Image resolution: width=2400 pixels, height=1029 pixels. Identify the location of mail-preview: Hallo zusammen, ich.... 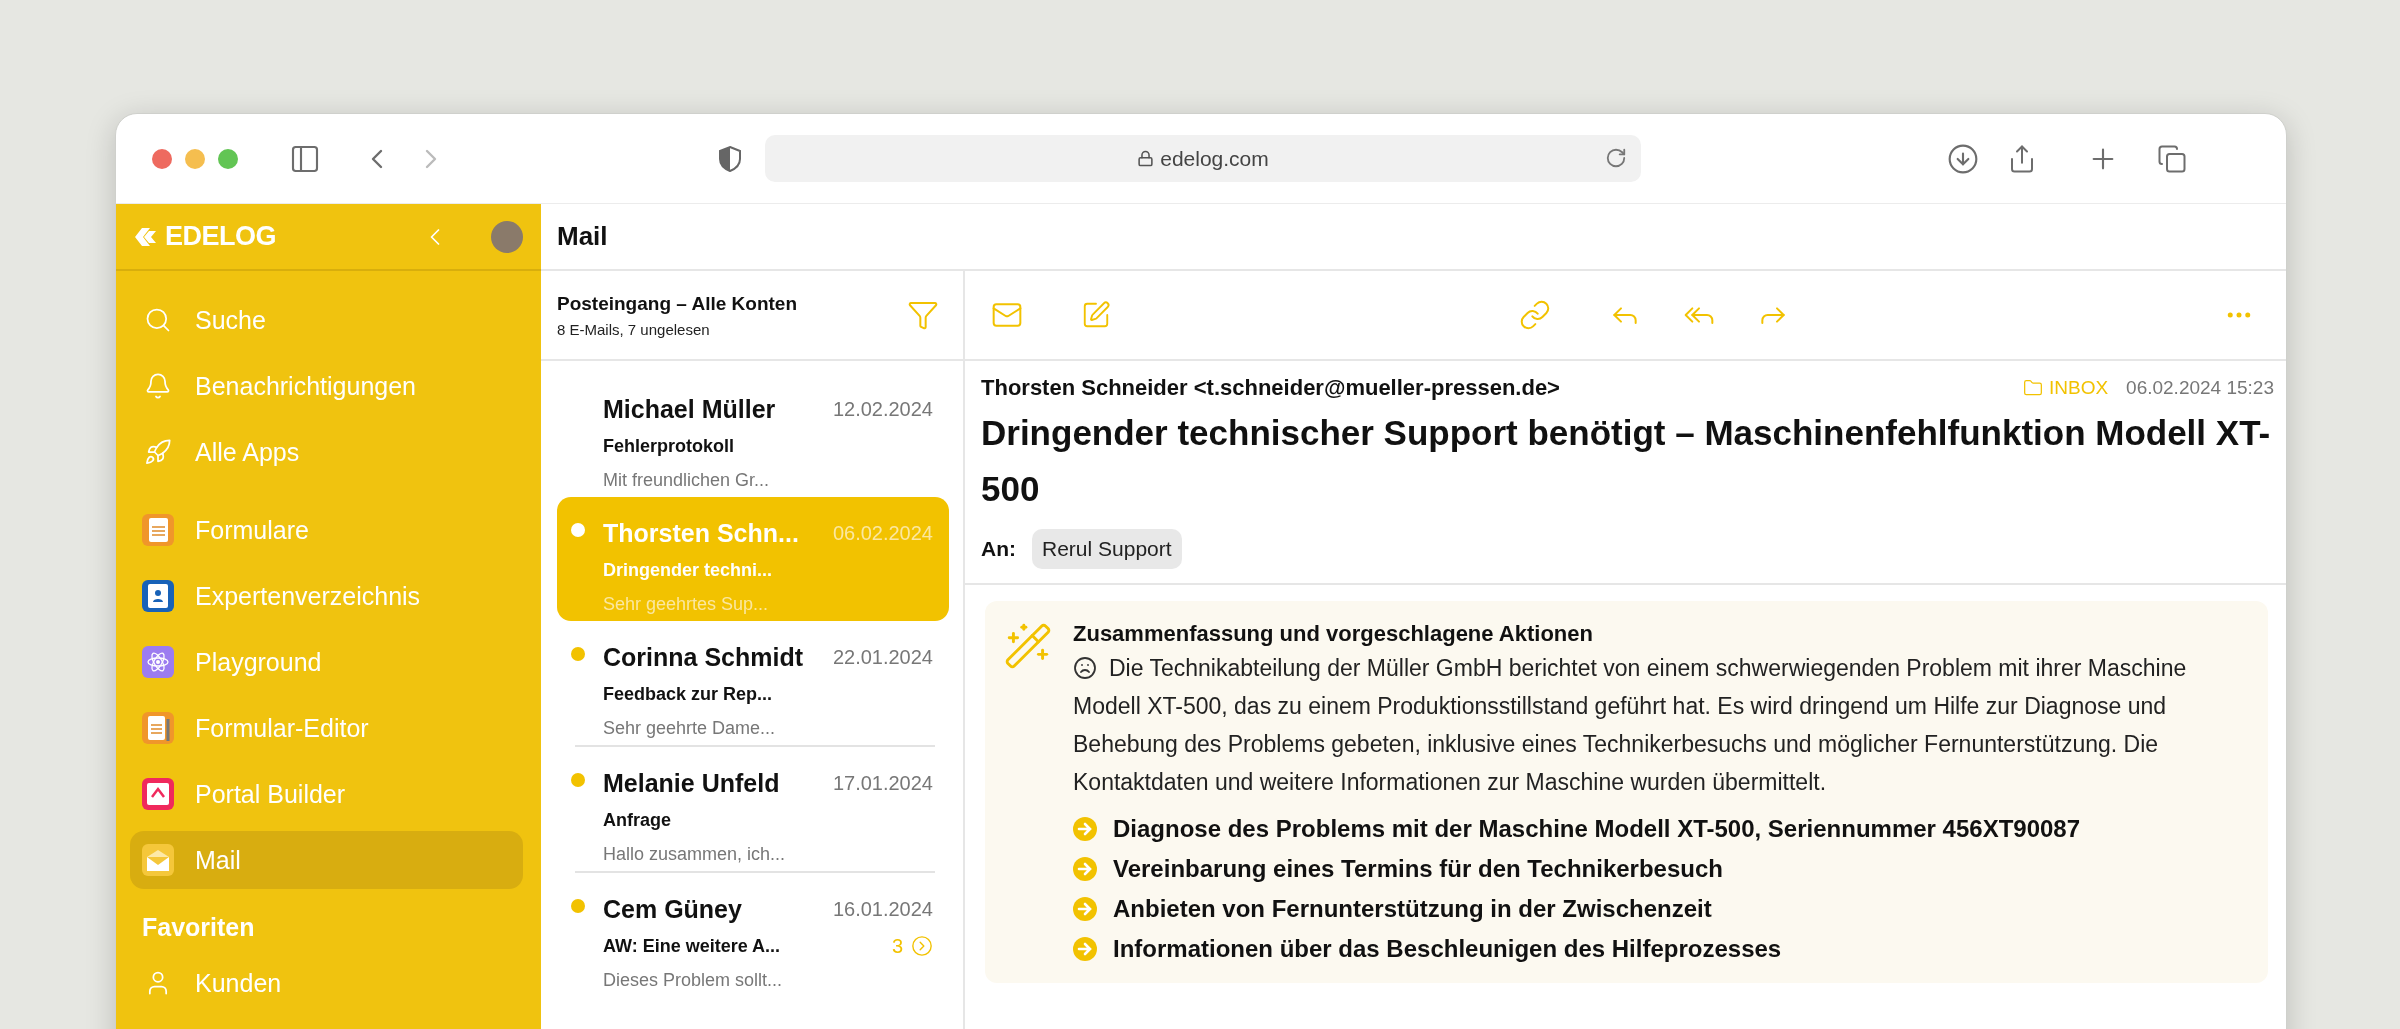
(695, 854).